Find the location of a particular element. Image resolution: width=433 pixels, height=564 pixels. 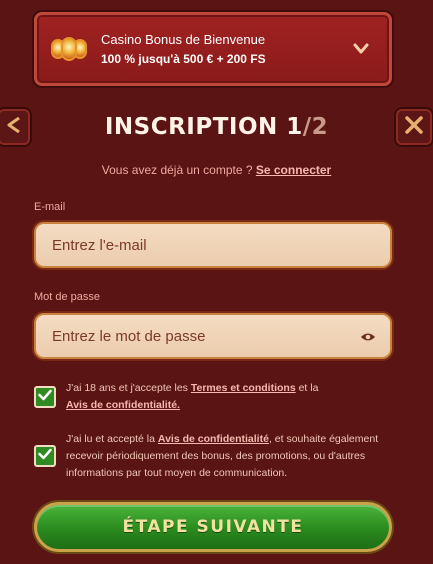

terms-text-before: J'ai 18 ans et j'accepte les is located at coordinates (128, 388).